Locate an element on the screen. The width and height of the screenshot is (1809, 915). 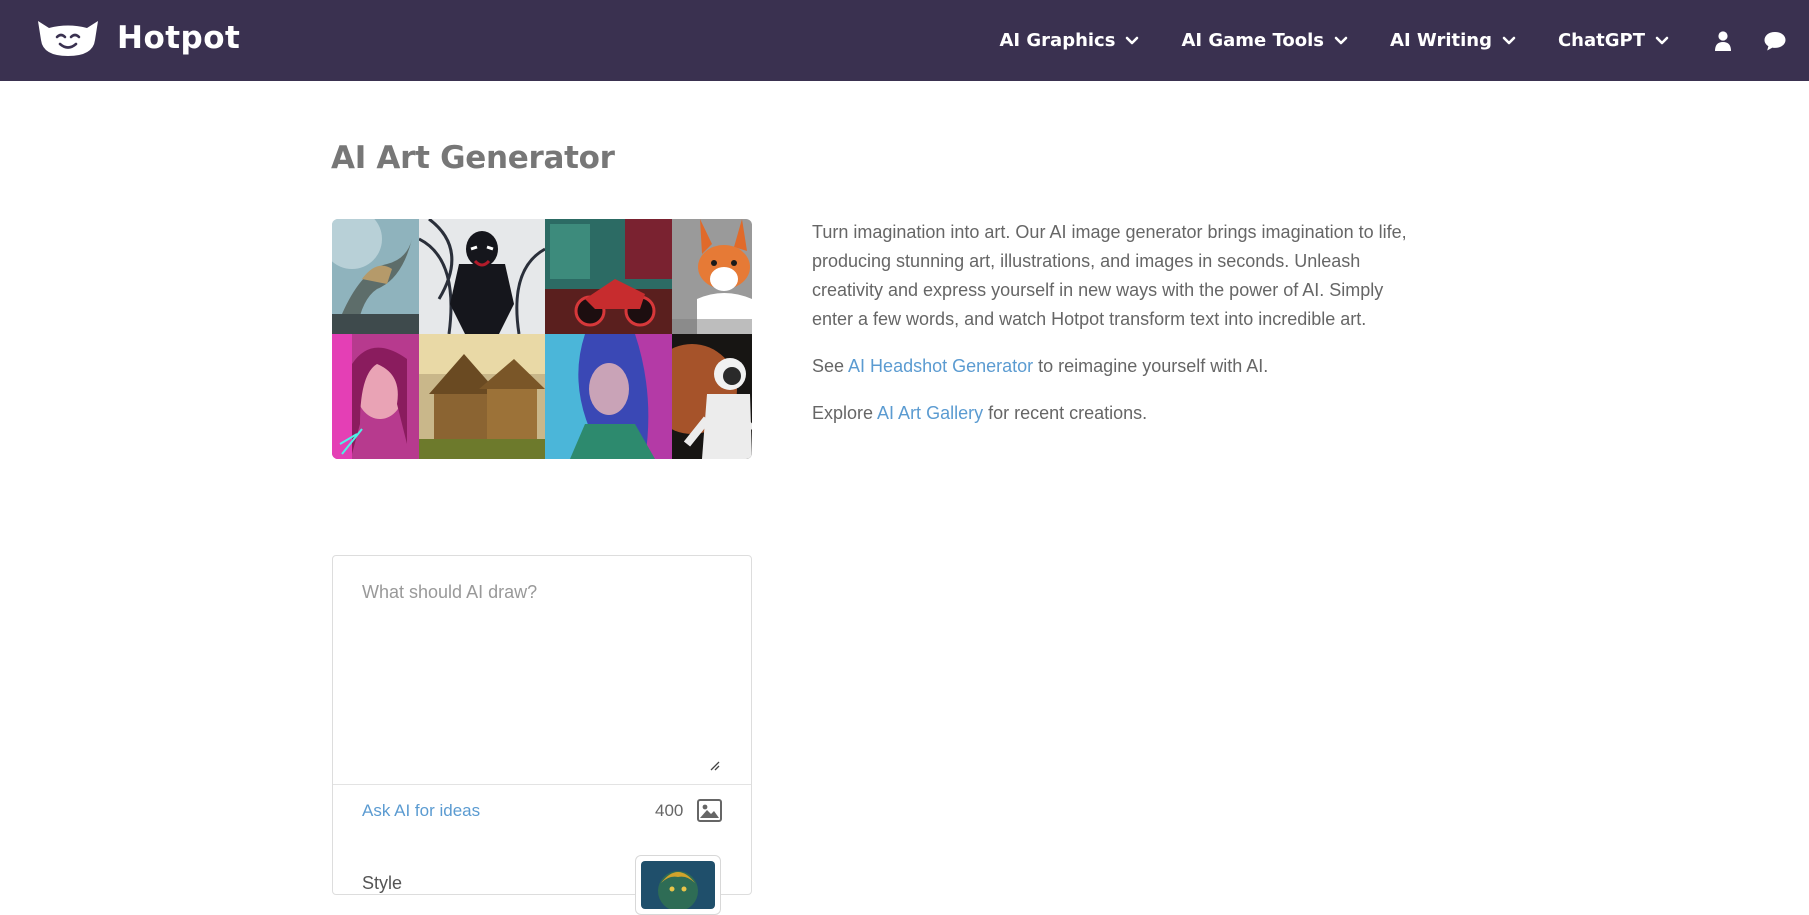
ask-ai-for-ideas-link: Ask AI for ideas is located at coordinates (421, 811).